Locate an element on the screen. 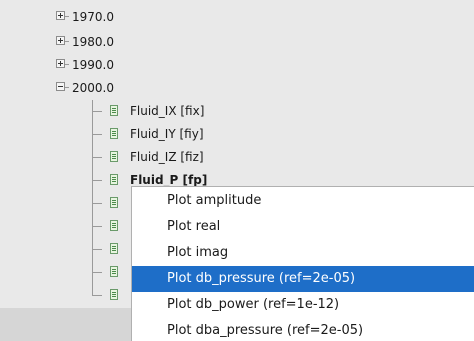 The image size is (474, 341). tree-connector-line is located at coordinates (92, 198).